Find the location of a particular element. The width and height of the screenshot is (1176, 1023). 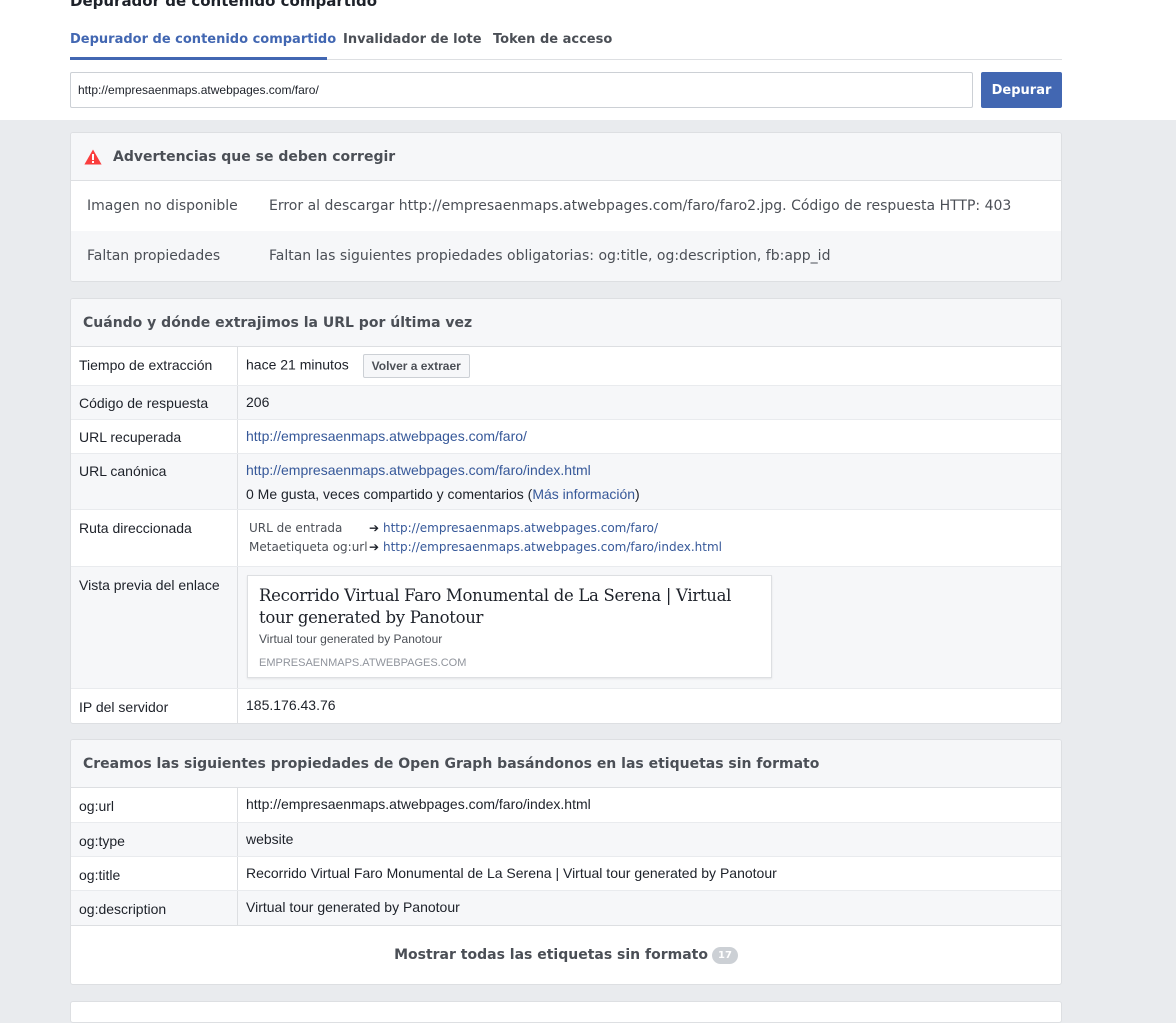

og-key: og:url is located at coordinates (154, 805).